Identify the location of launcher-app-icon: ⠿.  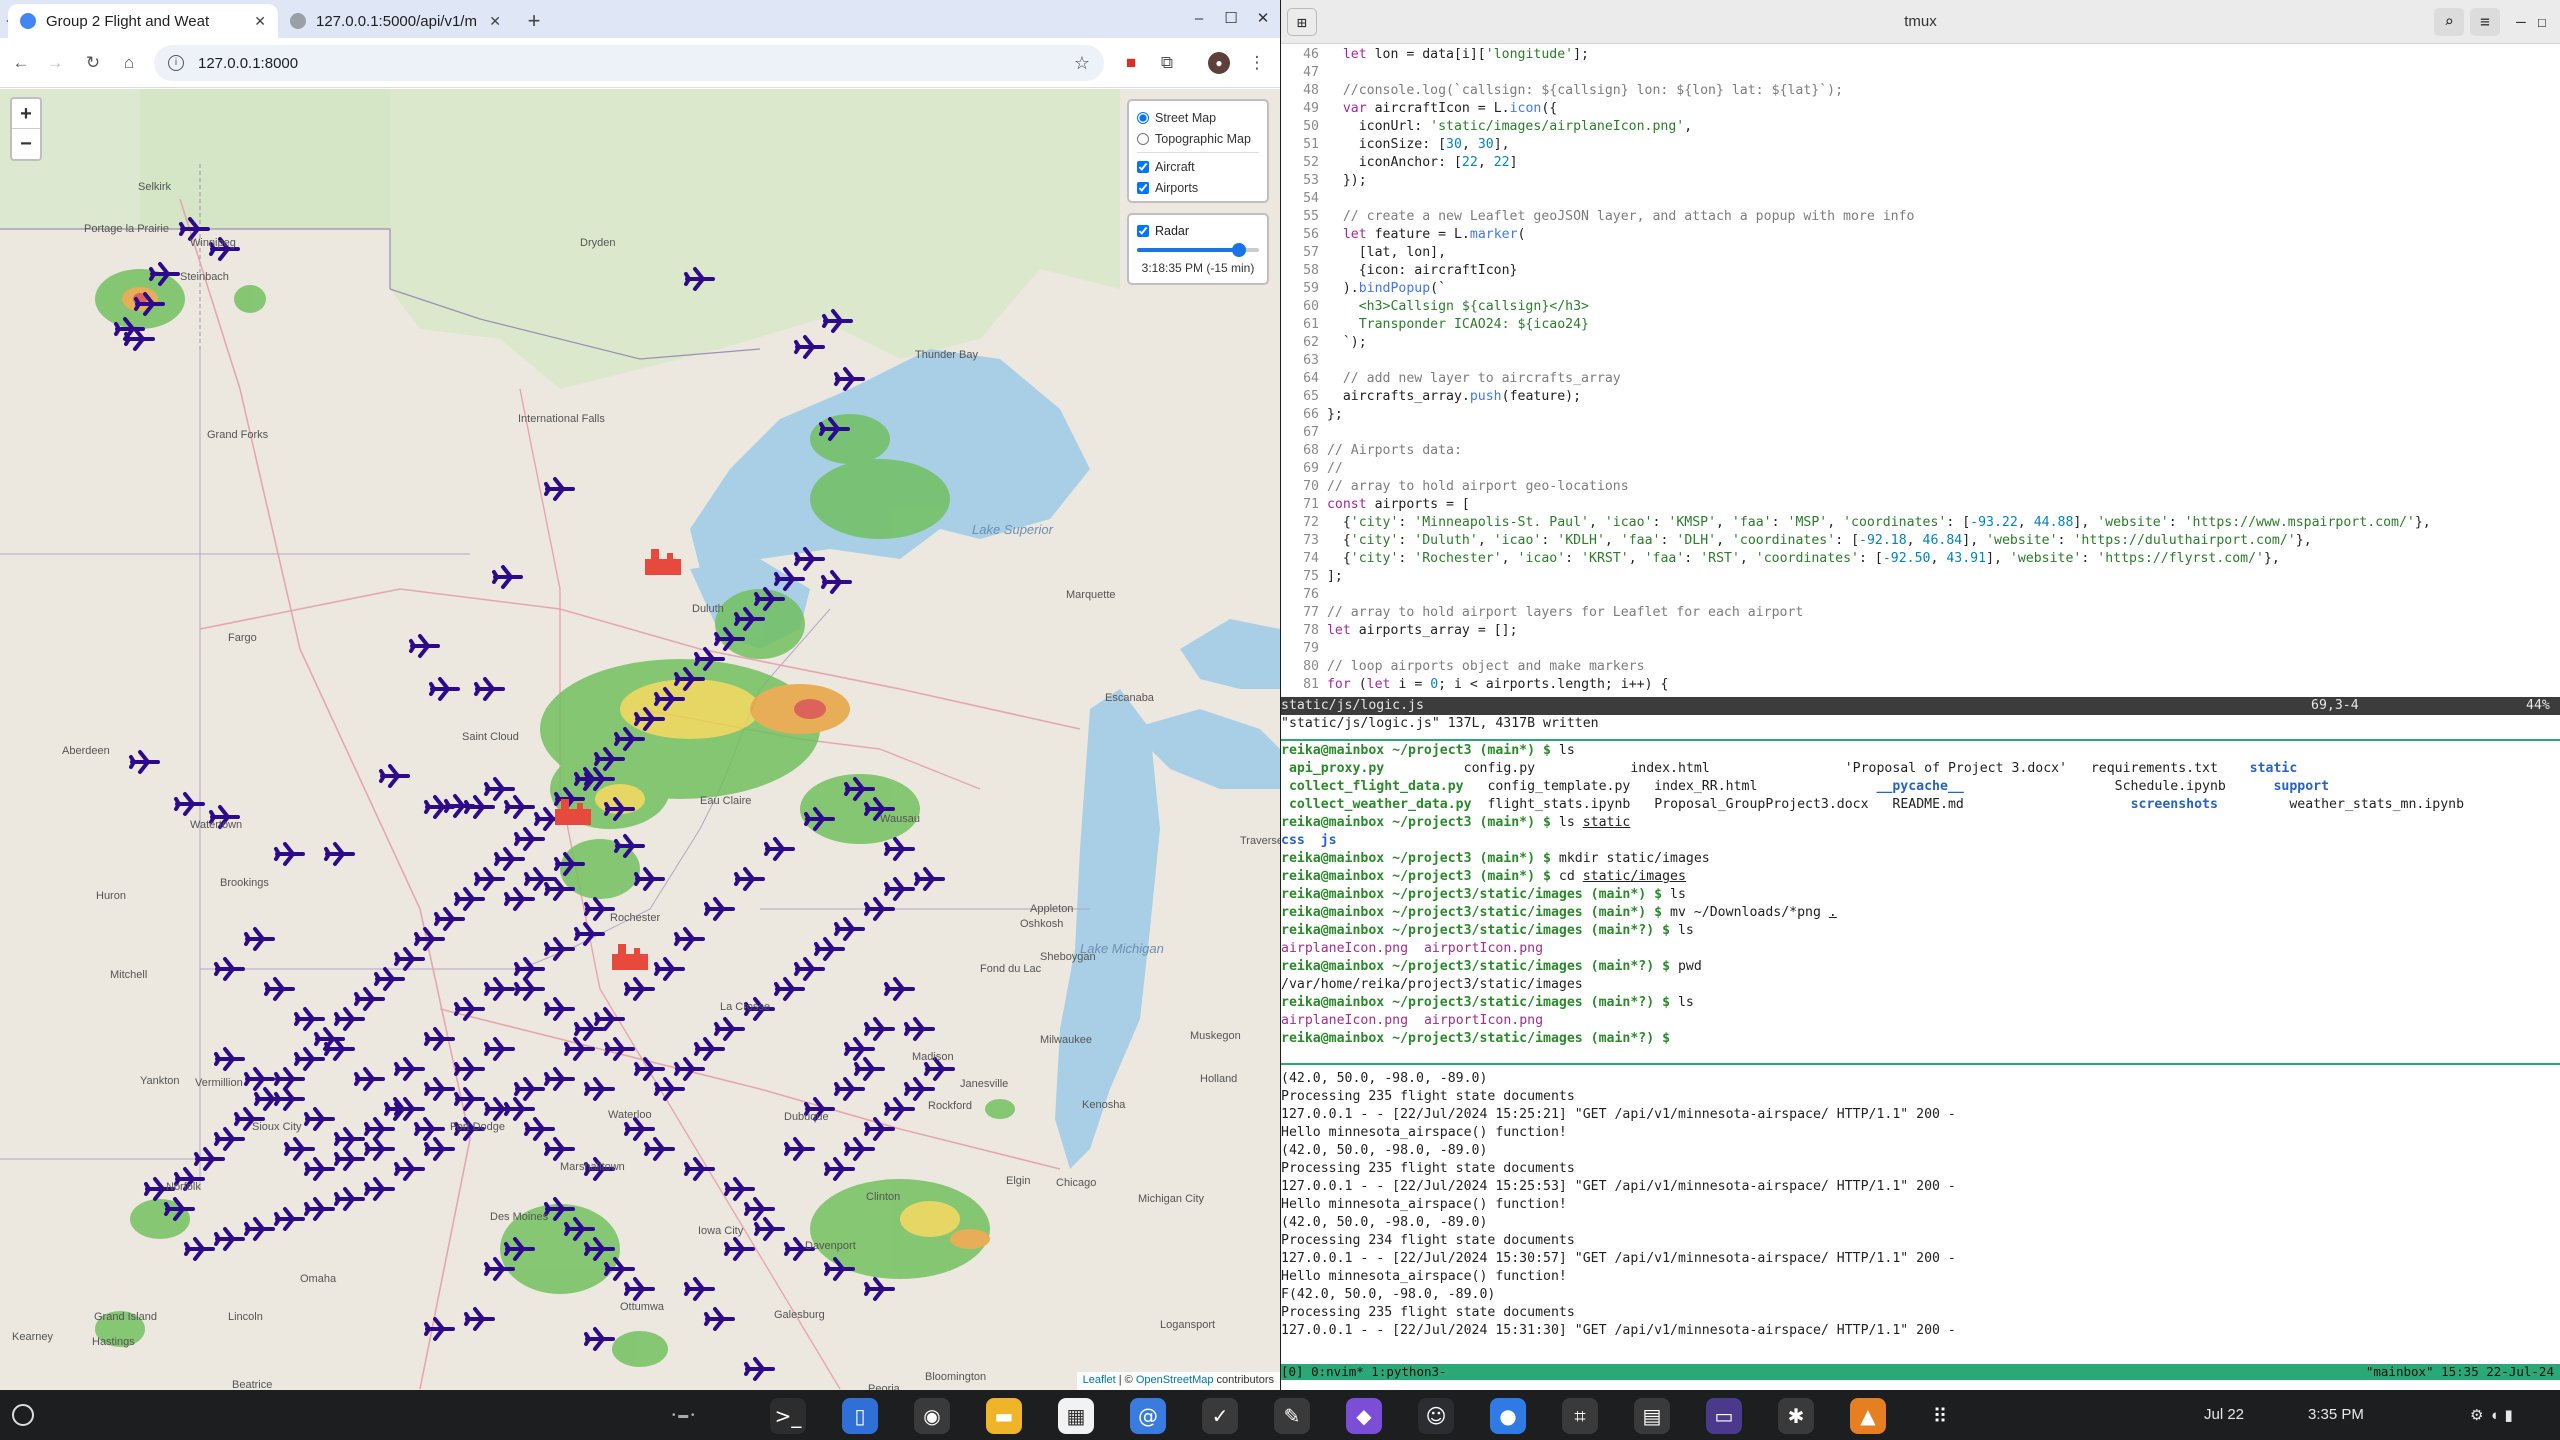
(1940, 1416).